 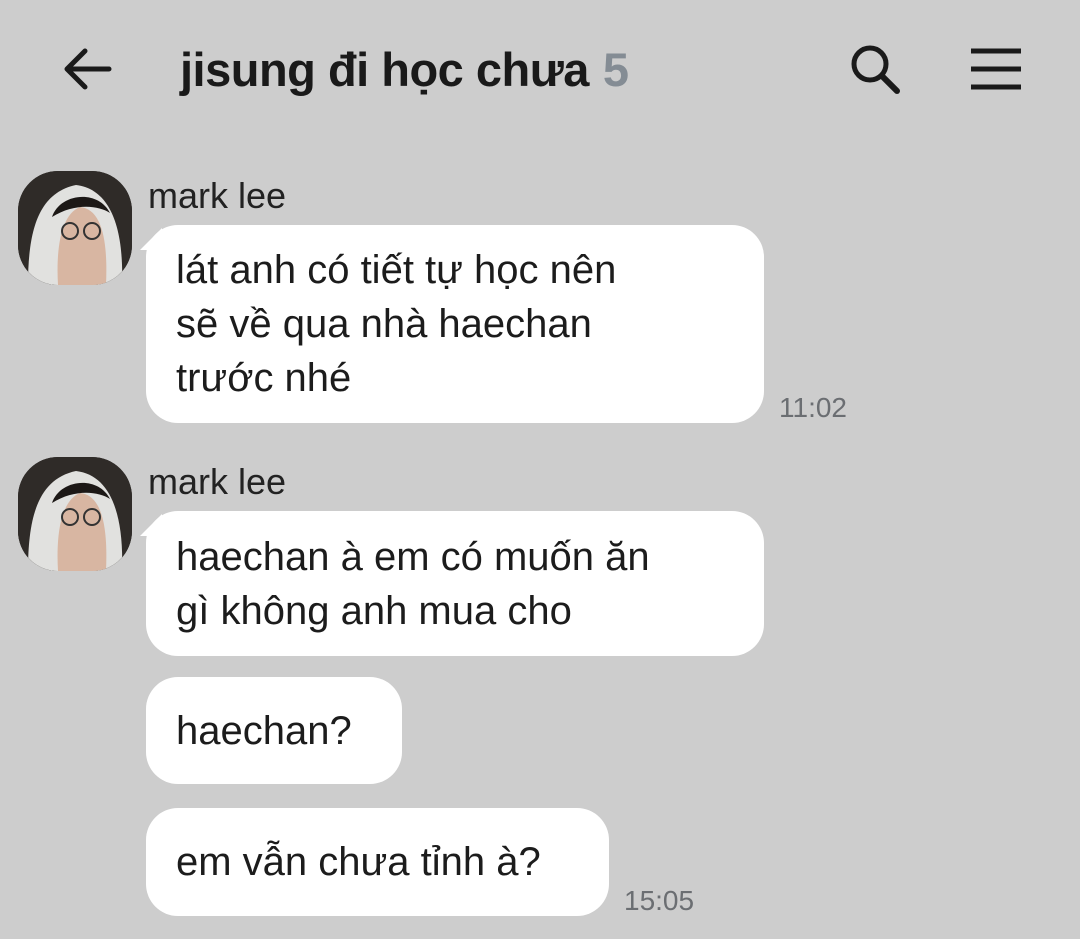 I want to click on menu-button, so click(x=996, y=69).